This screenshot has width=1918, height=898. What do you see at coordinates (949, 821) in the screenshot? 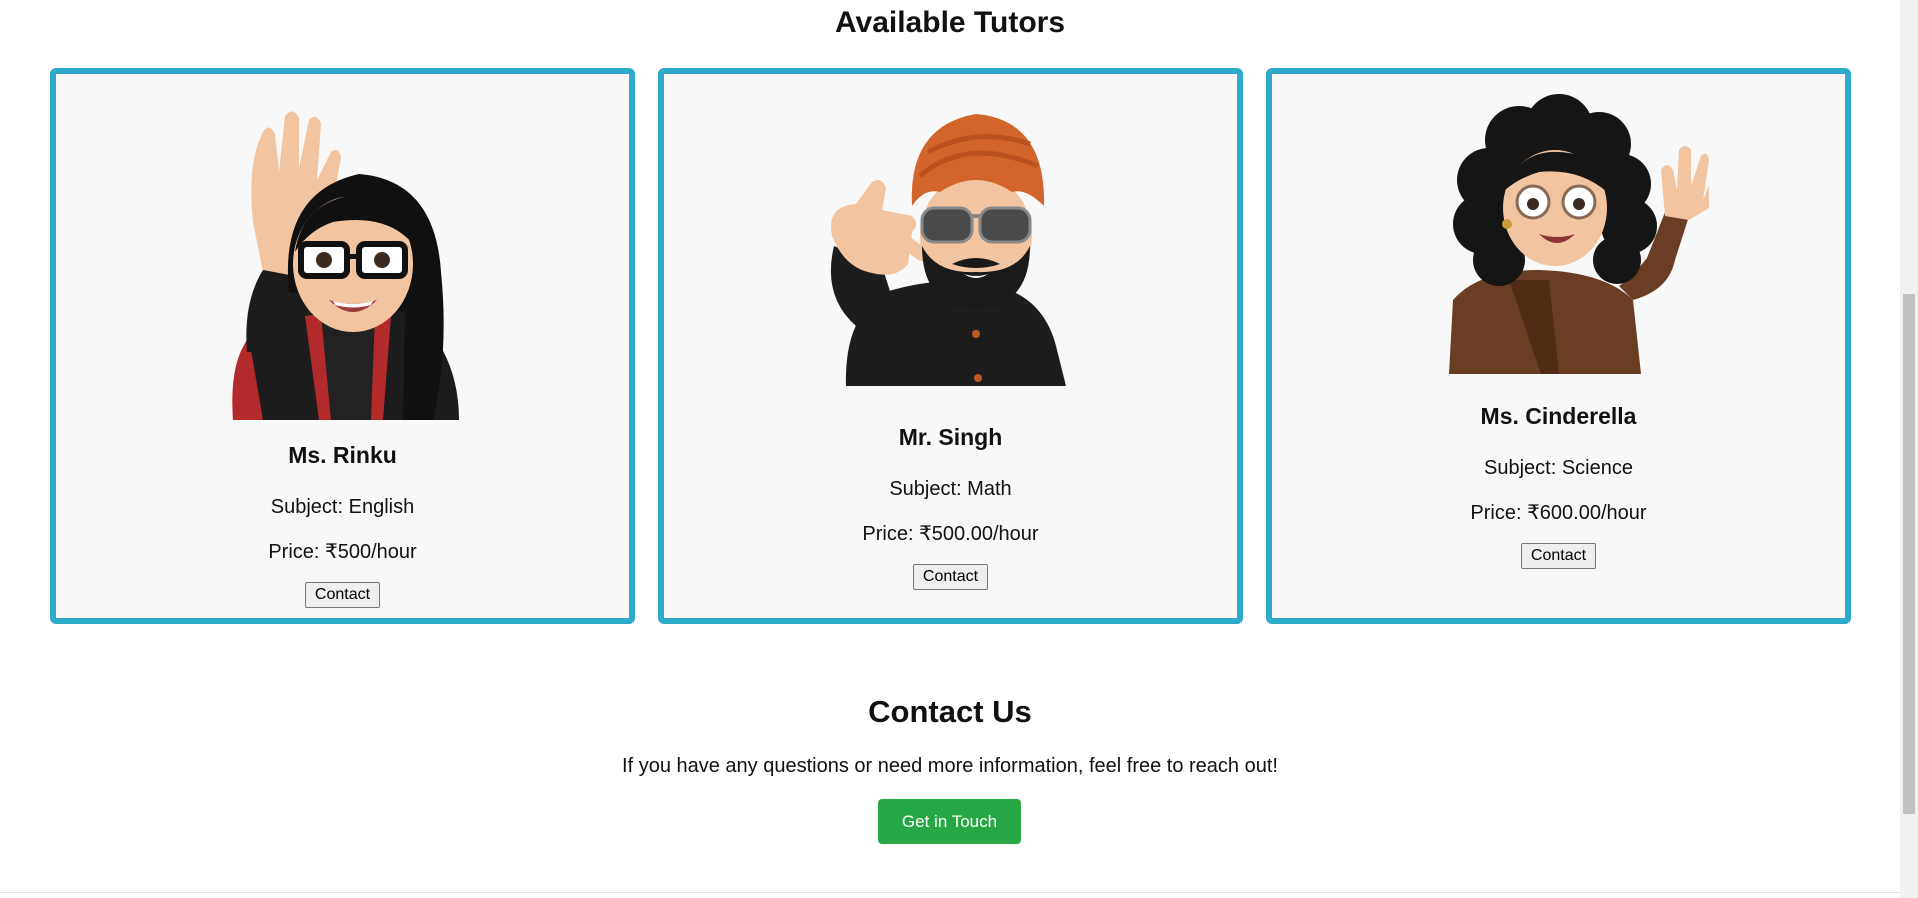
I see `get-in-touch-button: Get in Touch` at bounding box center [949, 821].